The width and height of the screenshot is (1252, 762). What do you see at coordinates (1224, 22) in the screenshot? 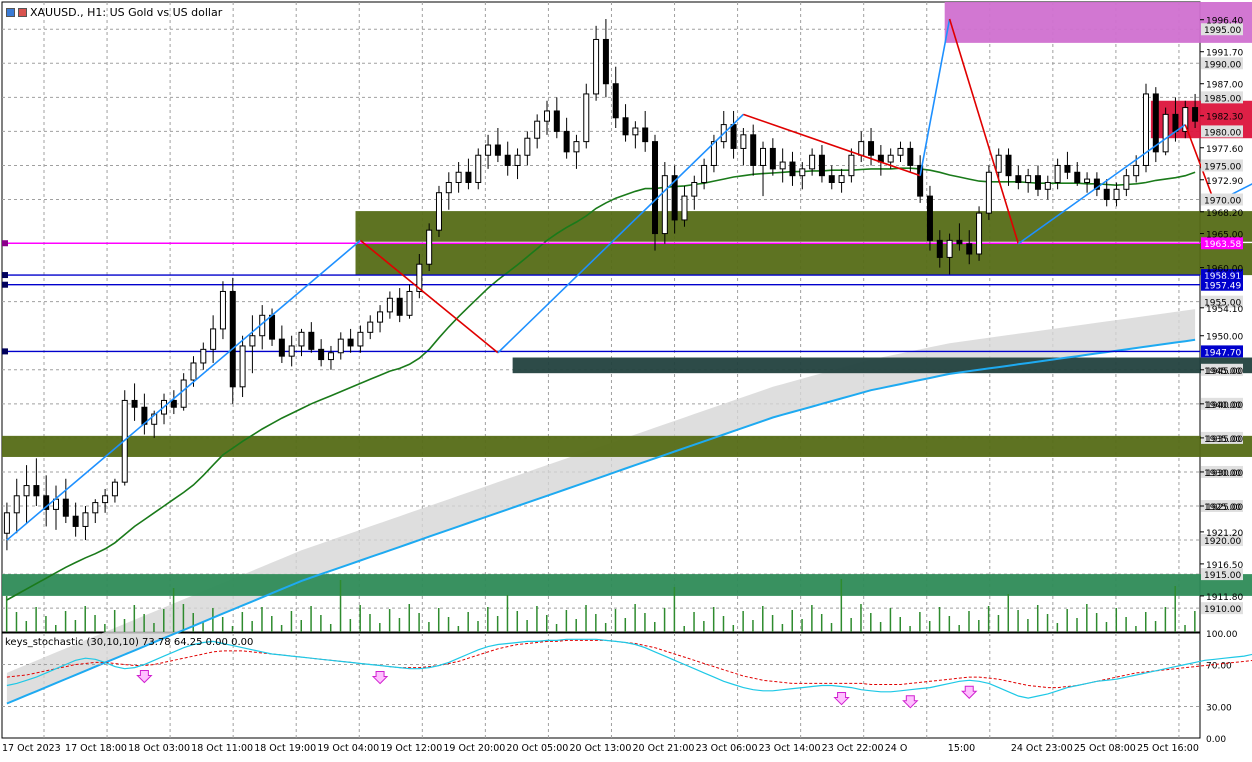
I see `y-tick-label: 1996.40` at bounding box center [1224, 22].